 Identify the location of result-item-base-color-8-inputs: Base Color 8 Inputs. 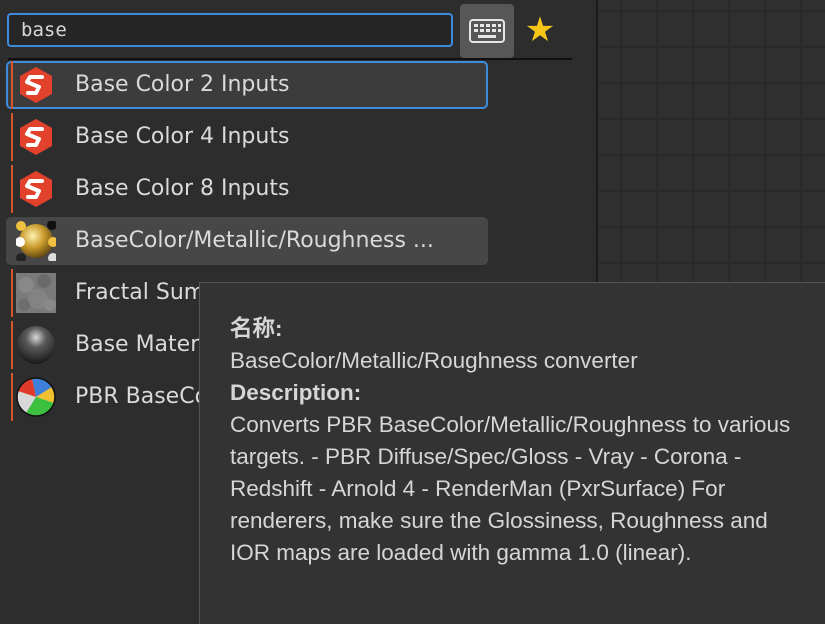
(247, 189).